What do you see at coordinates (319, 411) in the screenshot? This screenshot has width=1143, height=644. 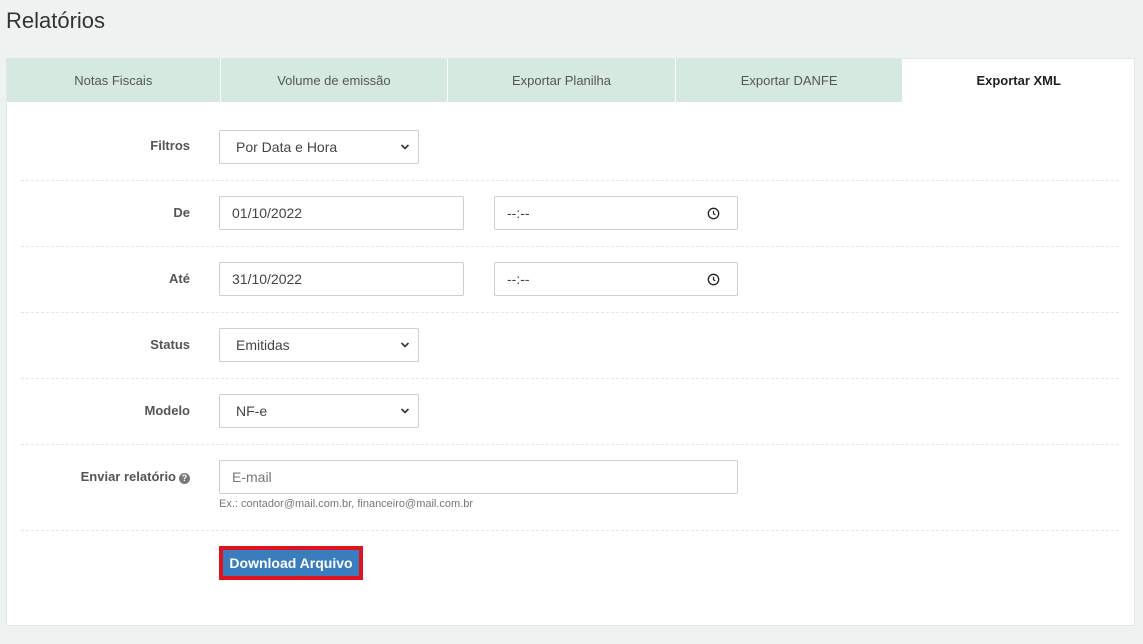 I see `modelo-select: NF-e` at bounding box center [319, 411].